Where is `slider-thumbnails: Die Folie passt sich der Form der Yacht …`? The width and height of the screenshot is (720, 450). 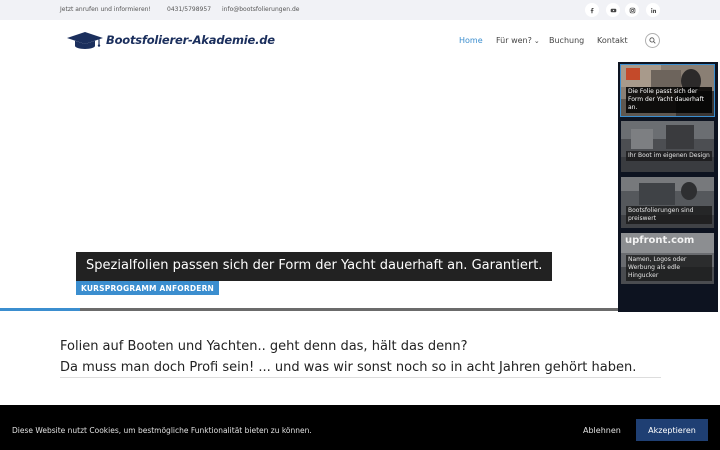
slider-thumbnails: Die Folie passt sich der Form der Yacht … is located at coordinates (668, 187).